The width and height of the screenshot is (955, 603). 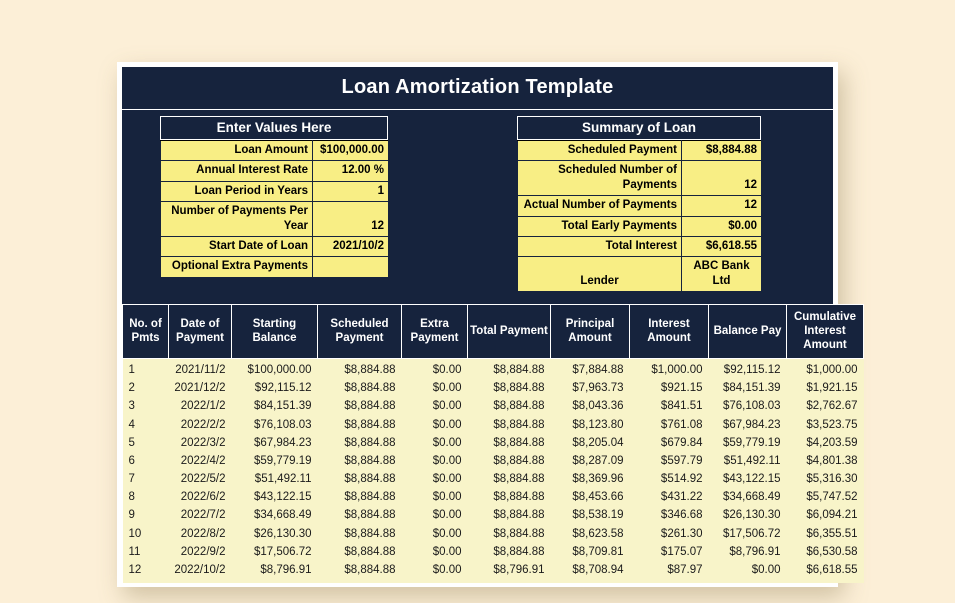 I want to click on cell-principal-amount: $8,453.66, so click(x=590, y=498).